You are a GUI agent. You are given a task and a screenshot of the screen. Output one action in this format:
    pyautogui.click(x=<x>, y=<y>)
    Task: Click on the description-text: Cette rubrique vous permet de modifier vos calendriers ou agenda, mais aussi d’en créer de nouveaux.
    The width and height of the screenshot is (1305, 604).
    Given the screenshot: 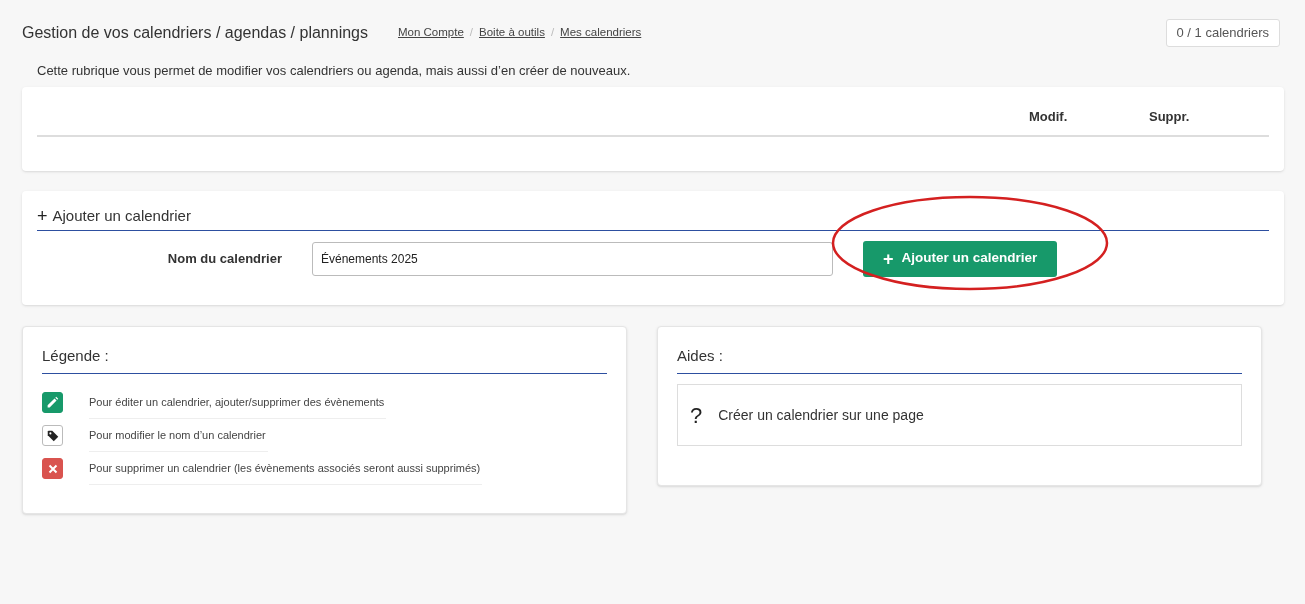 What is the action you would take?
    pyautogui.click(x=334, y=71)
    